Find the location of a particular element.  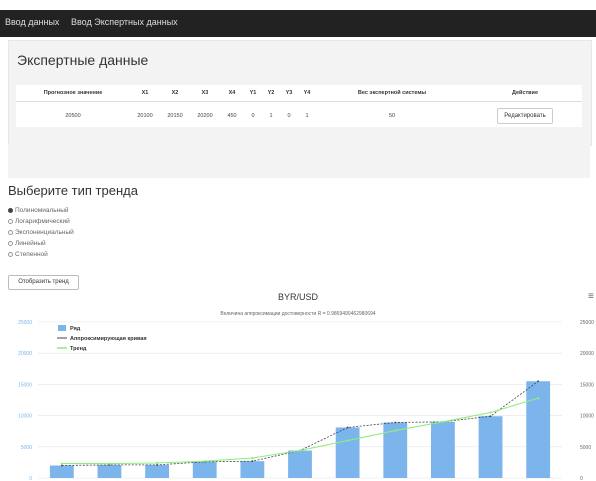

nav-expert-data-link: Ввод Экспертных данных is located at coordinates (124, 22).